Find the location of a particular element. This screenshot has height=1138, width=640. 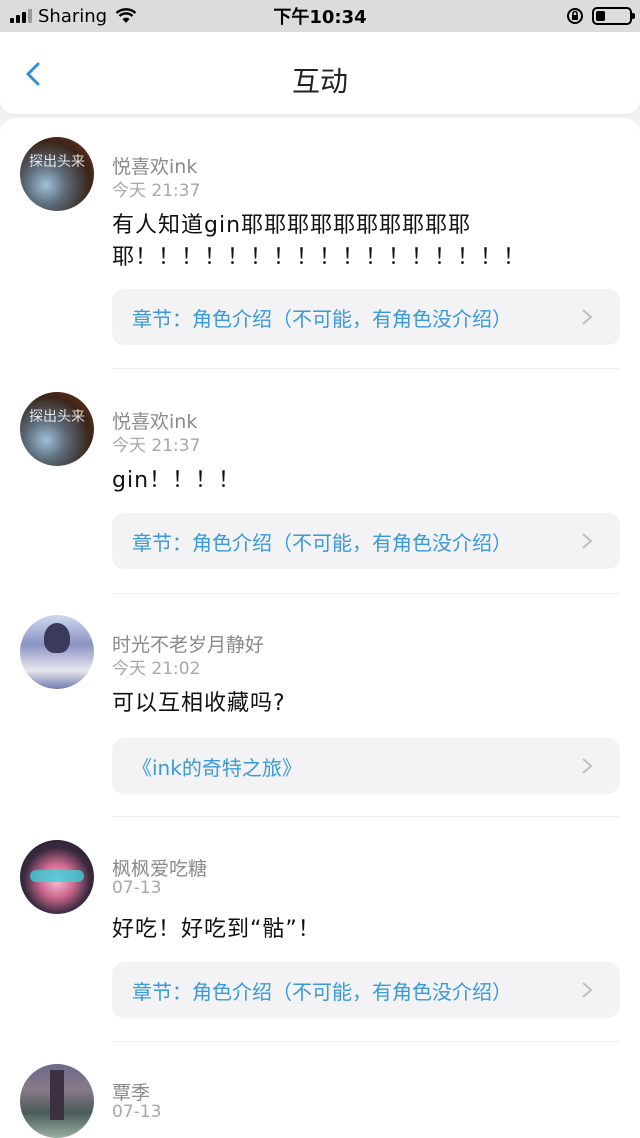

timestamp: 今天 21:02 is located at coordinates (156, 669).